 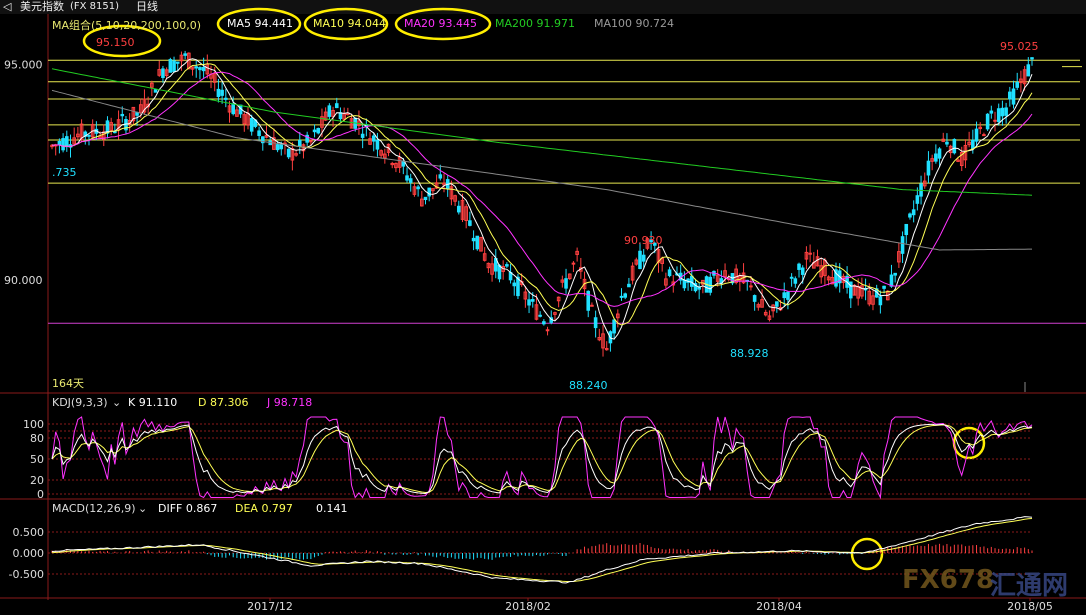 I want to click on macd-hist-value: 0.141, so click(x=332, y=508).